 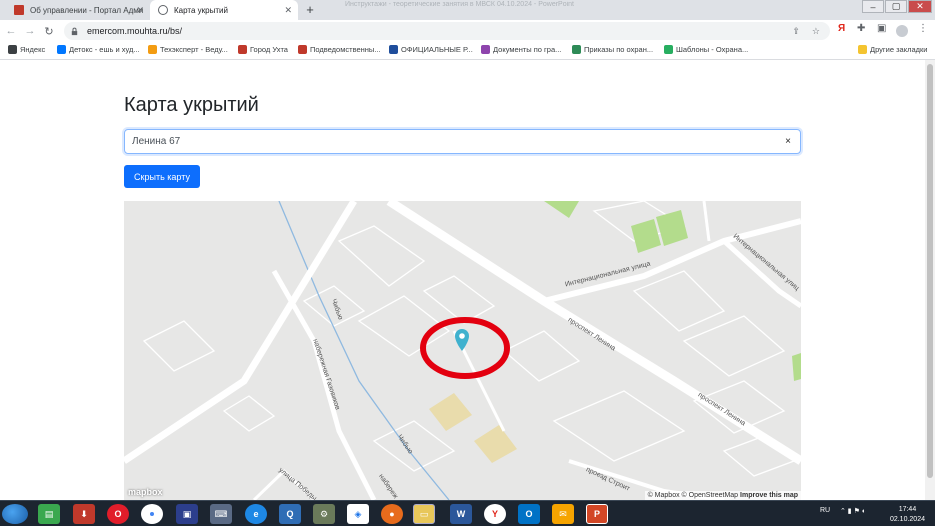 What do you see at coordinates (923, 28) in the screenshot?
I see `menu-icon: ⋮` at bounding box center [923, 28].